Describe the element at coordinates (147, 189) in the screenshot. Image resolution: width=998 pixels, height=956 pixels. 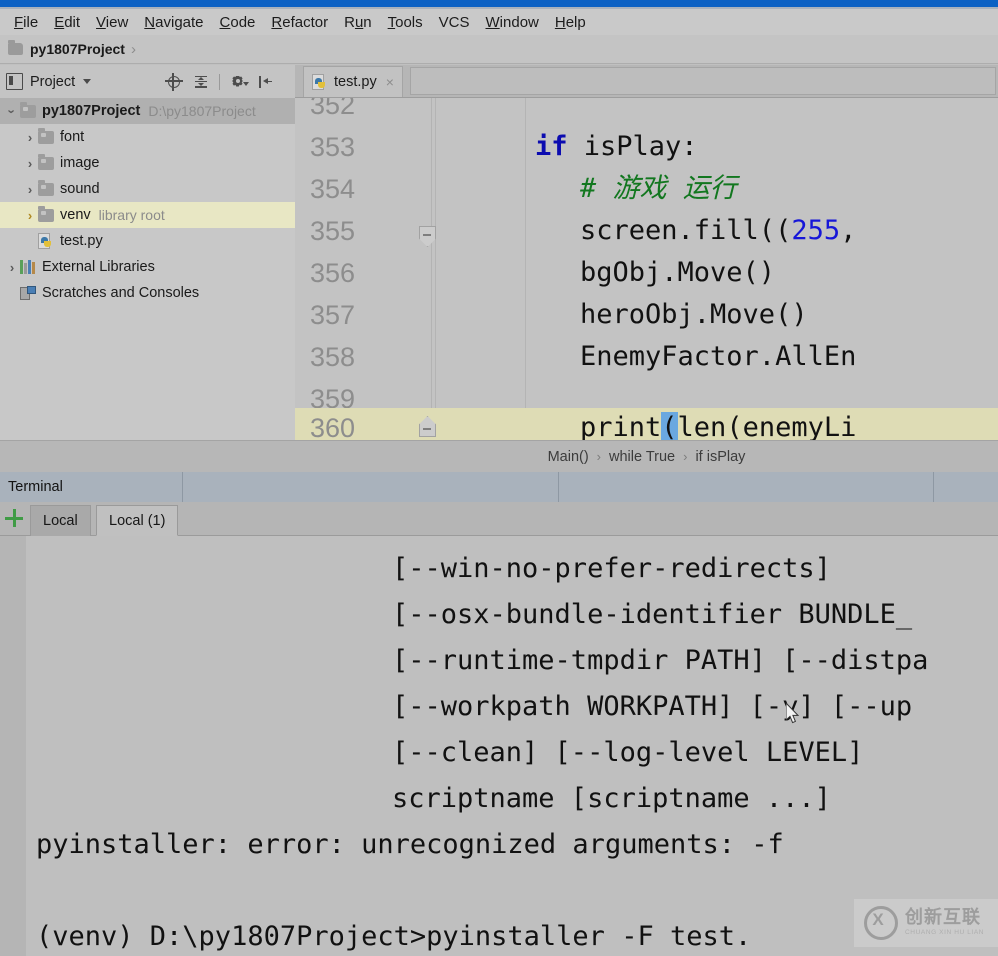
I see `tree-item-sound: › sound` at that location.